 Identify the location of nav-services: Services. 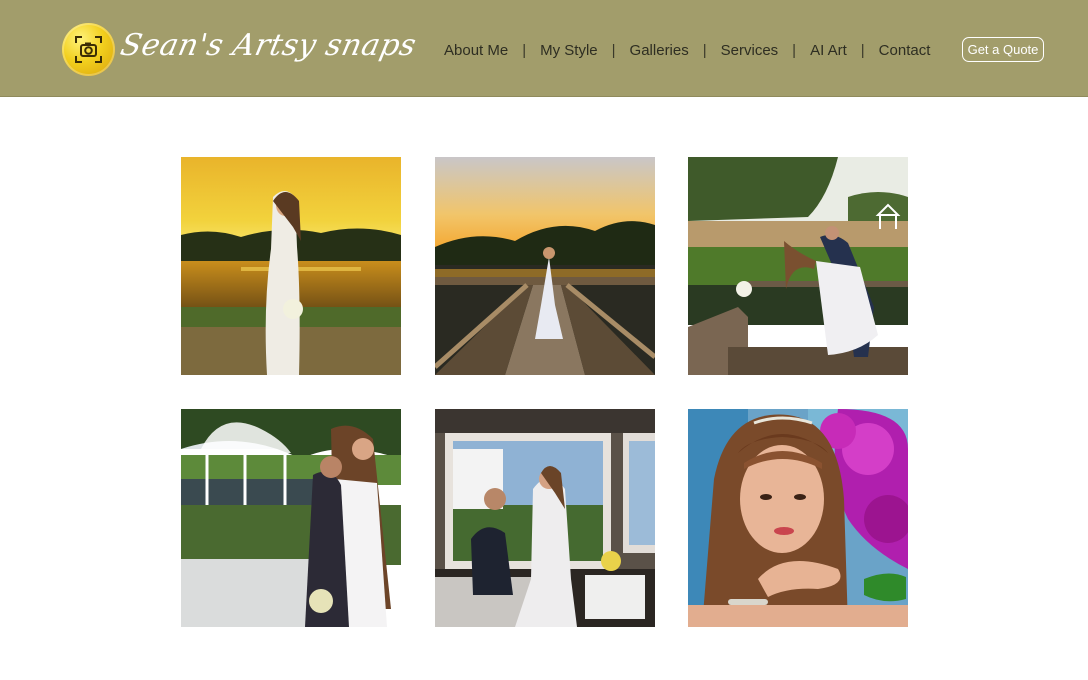
(750, 50).